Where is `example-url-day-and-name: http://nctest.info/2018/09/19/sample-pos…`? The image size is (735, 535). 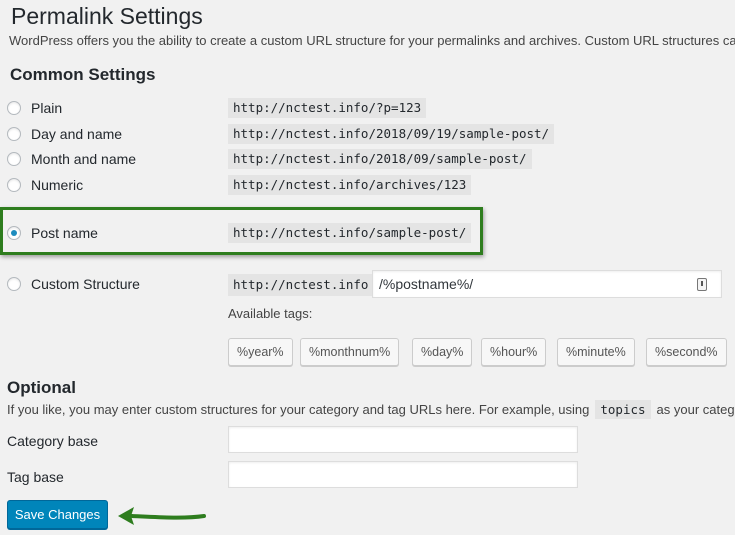
example-url-day-and-name: http://nctest.info/2018/09/19/sample-pos… is located at coordinates (391, 134).